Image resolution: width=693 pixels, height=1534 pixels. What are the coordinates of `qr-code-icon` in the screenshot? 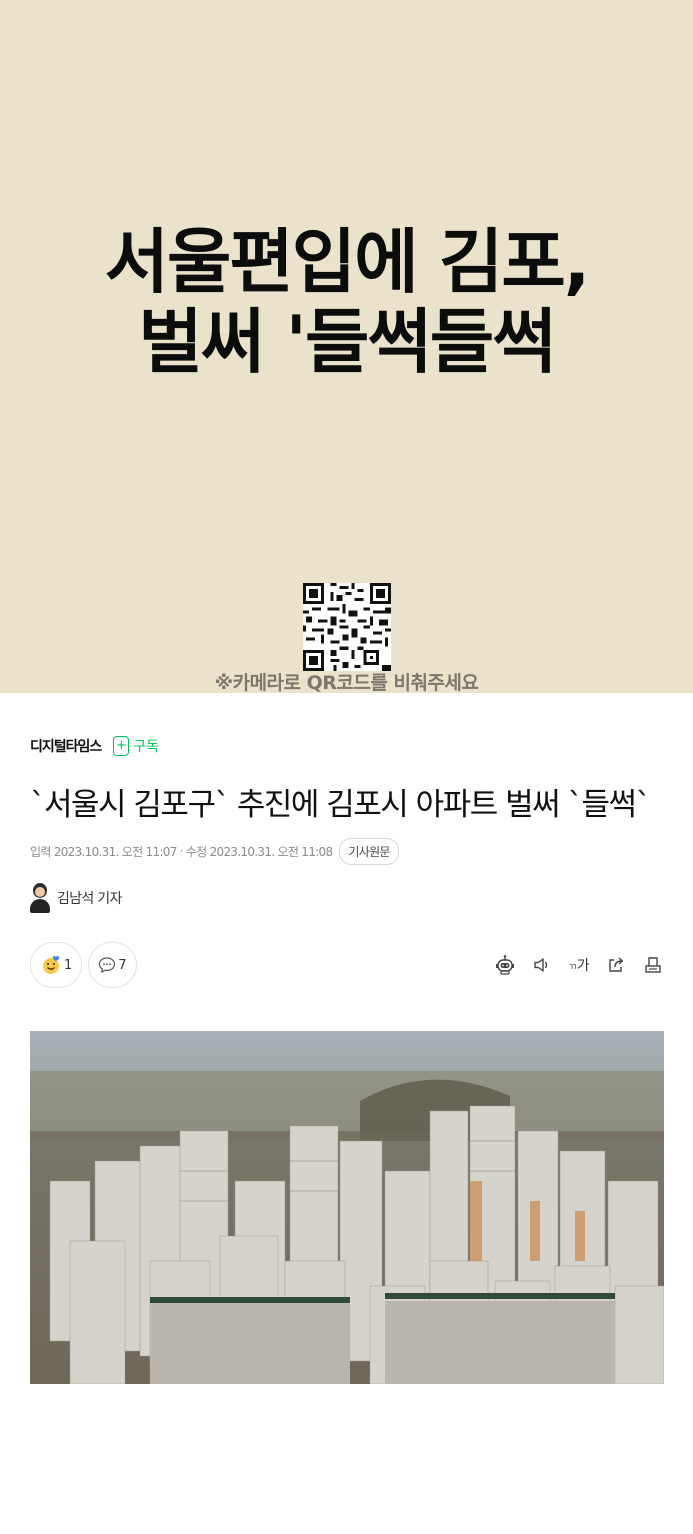 It's located at (347, 627).